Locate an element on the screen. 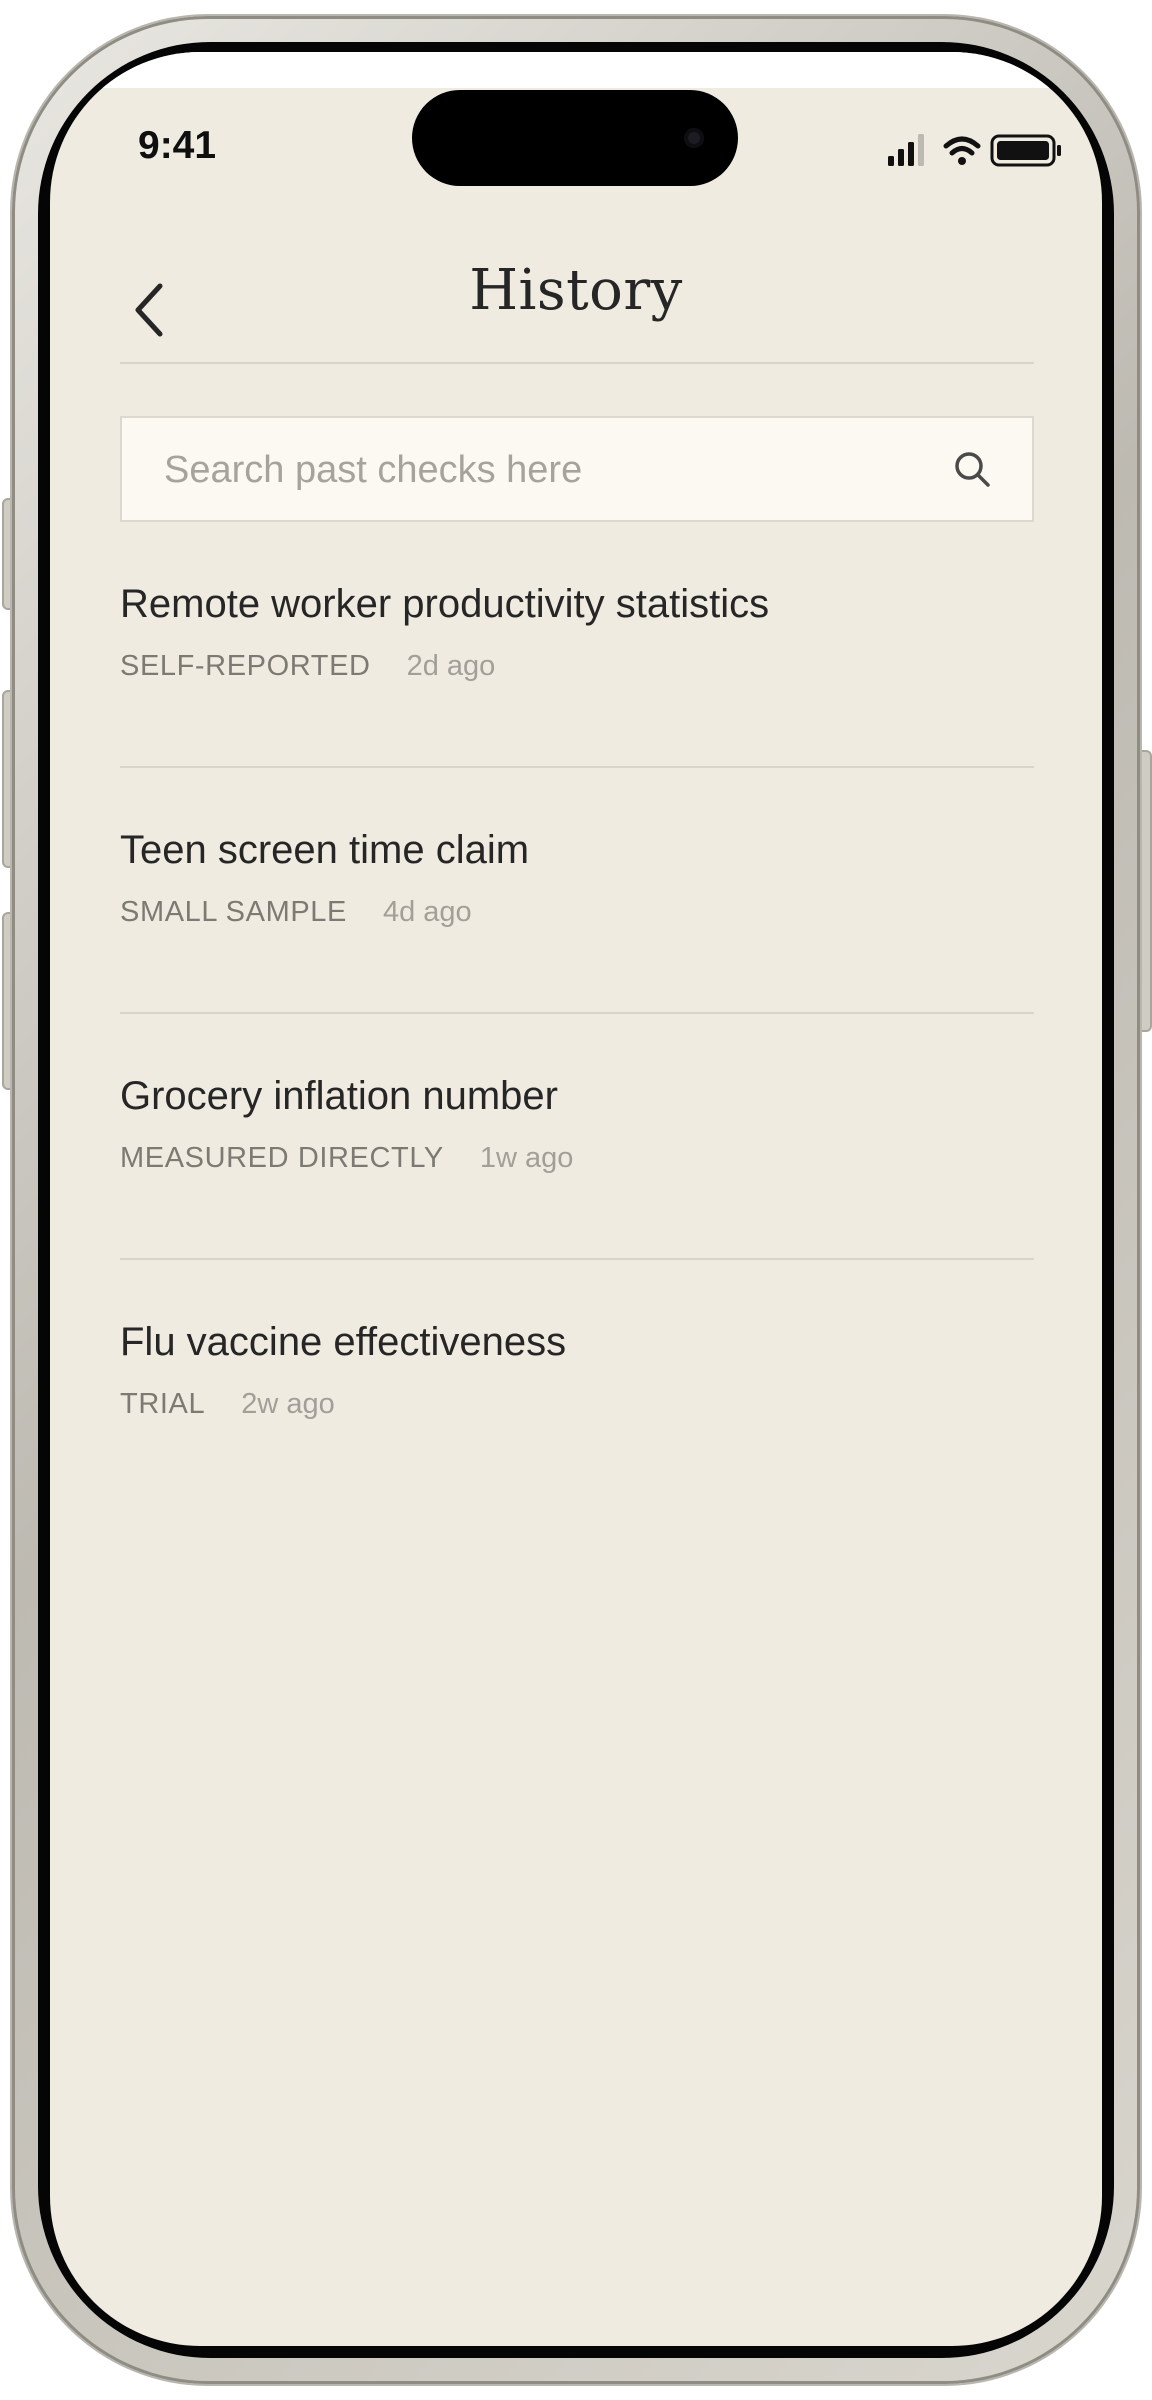 The image size is (1152, 2400). history-item-title: Flu vaccine effectiveness is located at coordinates (343, 1342).